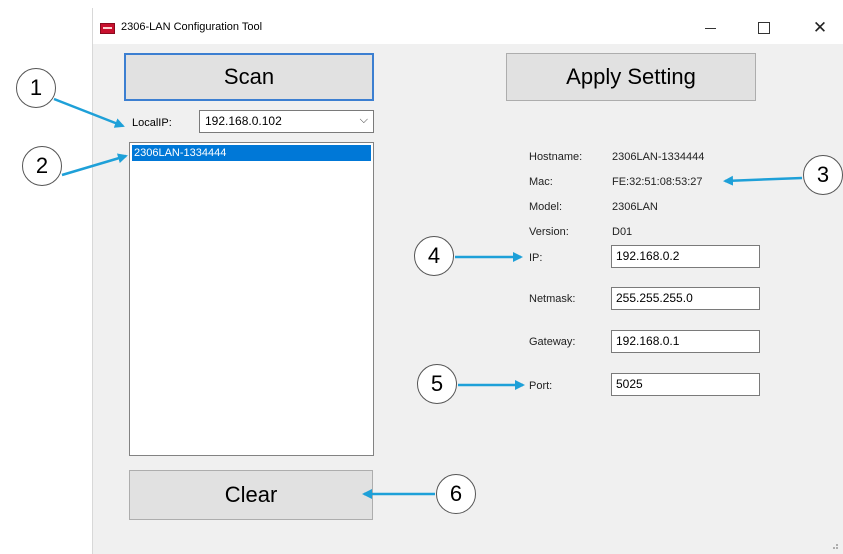 This screenshot has height=554, width=843. What do you see at coordinates (36, 88) in the screenshot?
I see `callout-1: 1` at bounding box center [36, 88].